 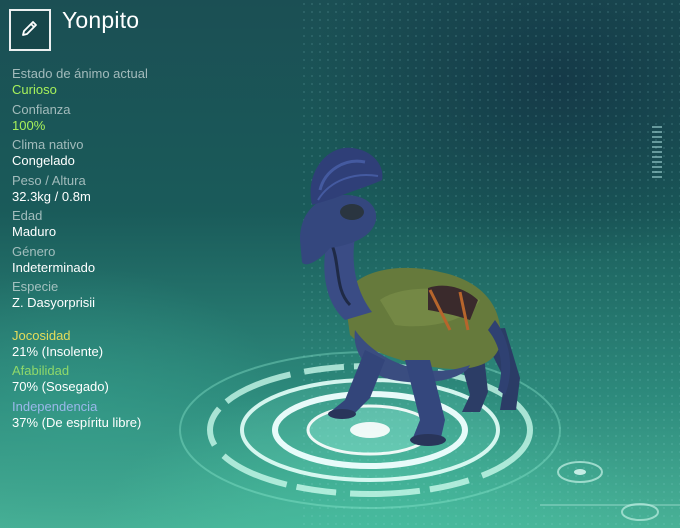 I want to click on stat-mood: Estado de ánimo actual Curioso, so click(x=142, y=82).